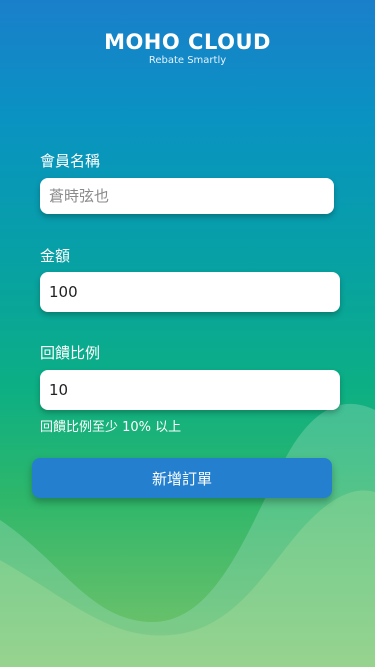 Image resolution: width=375 pixels, height=667 pixels. I want to click on amount-input, so click(190, 292).